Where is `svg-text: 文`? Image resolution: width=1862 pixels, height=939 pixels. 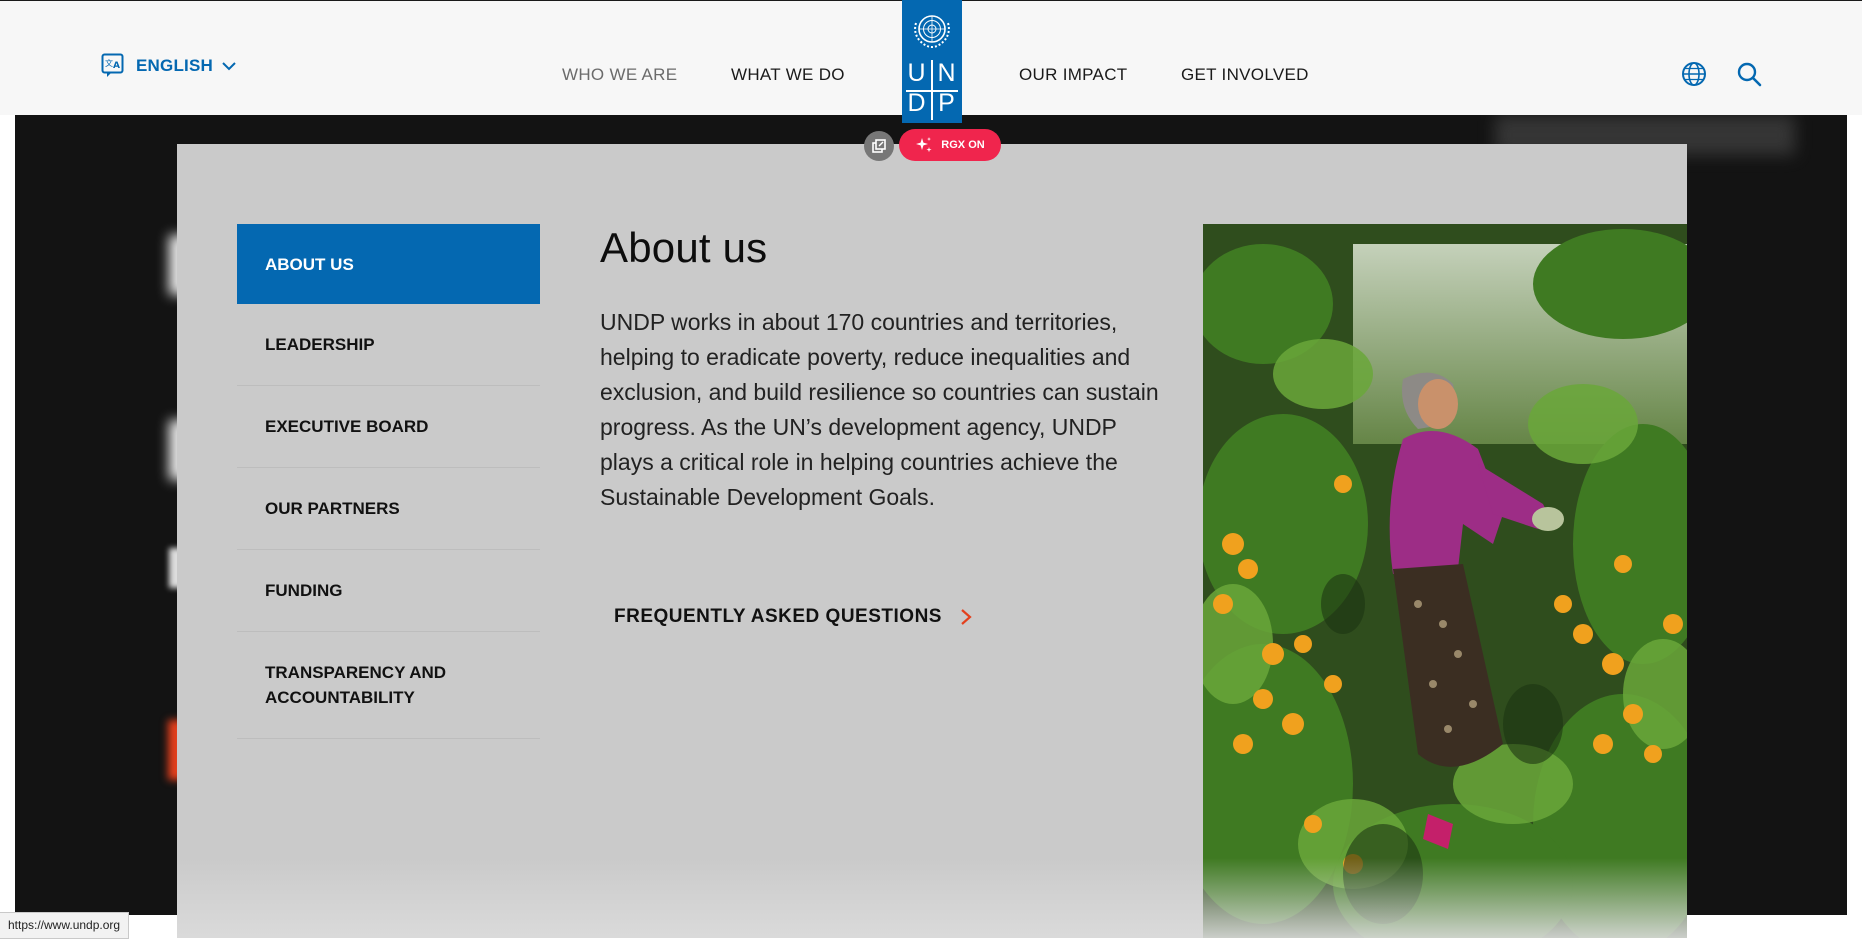
svg-text: 文 is located at coordinates (109, 63).